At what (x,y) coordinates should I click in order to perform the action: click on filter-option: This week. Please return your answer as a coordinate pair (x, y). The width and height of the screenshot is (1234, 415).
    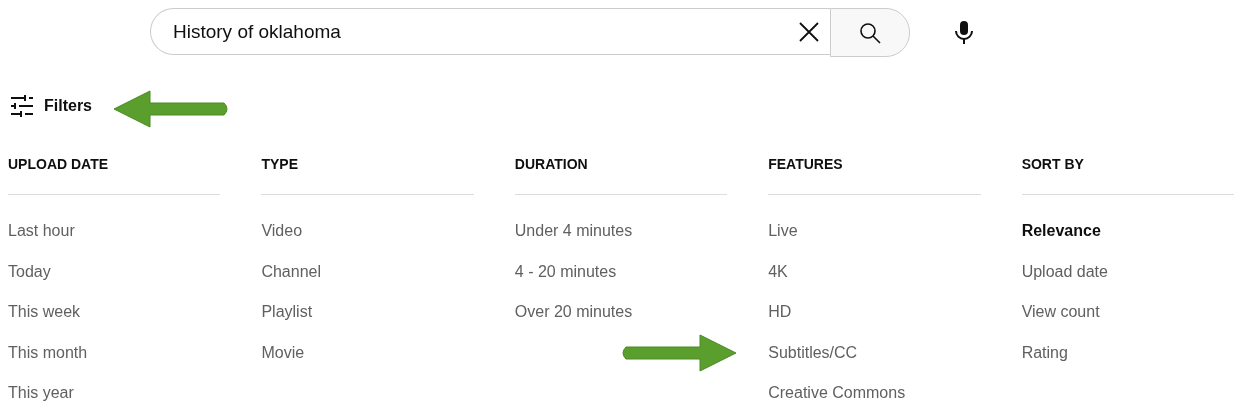
    Looking at the image, I should click on (44, 312).